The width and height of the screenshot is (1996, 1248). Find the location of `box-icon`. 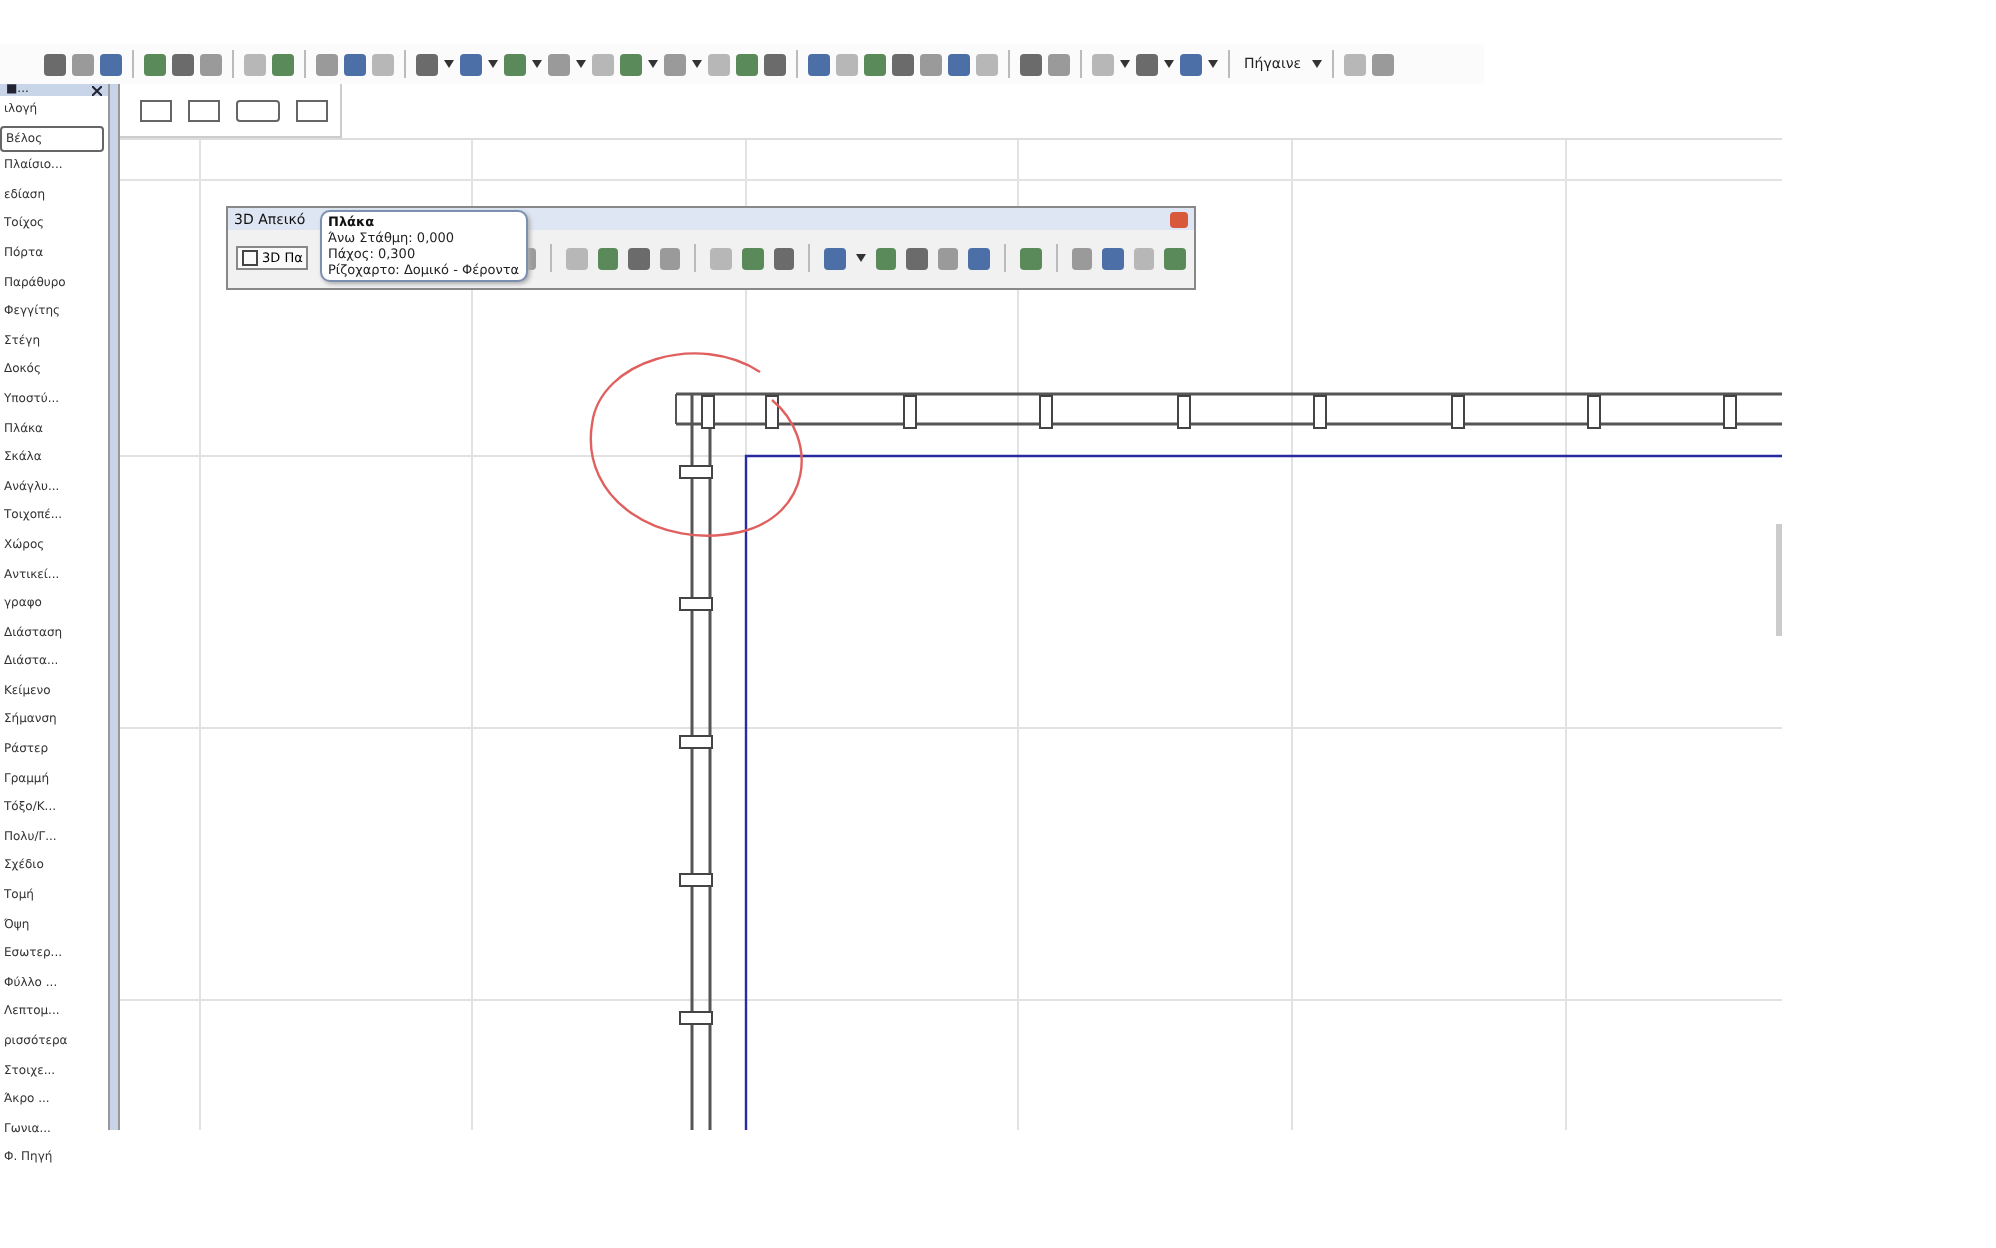

box-icon is located at coordinates (156, 110).